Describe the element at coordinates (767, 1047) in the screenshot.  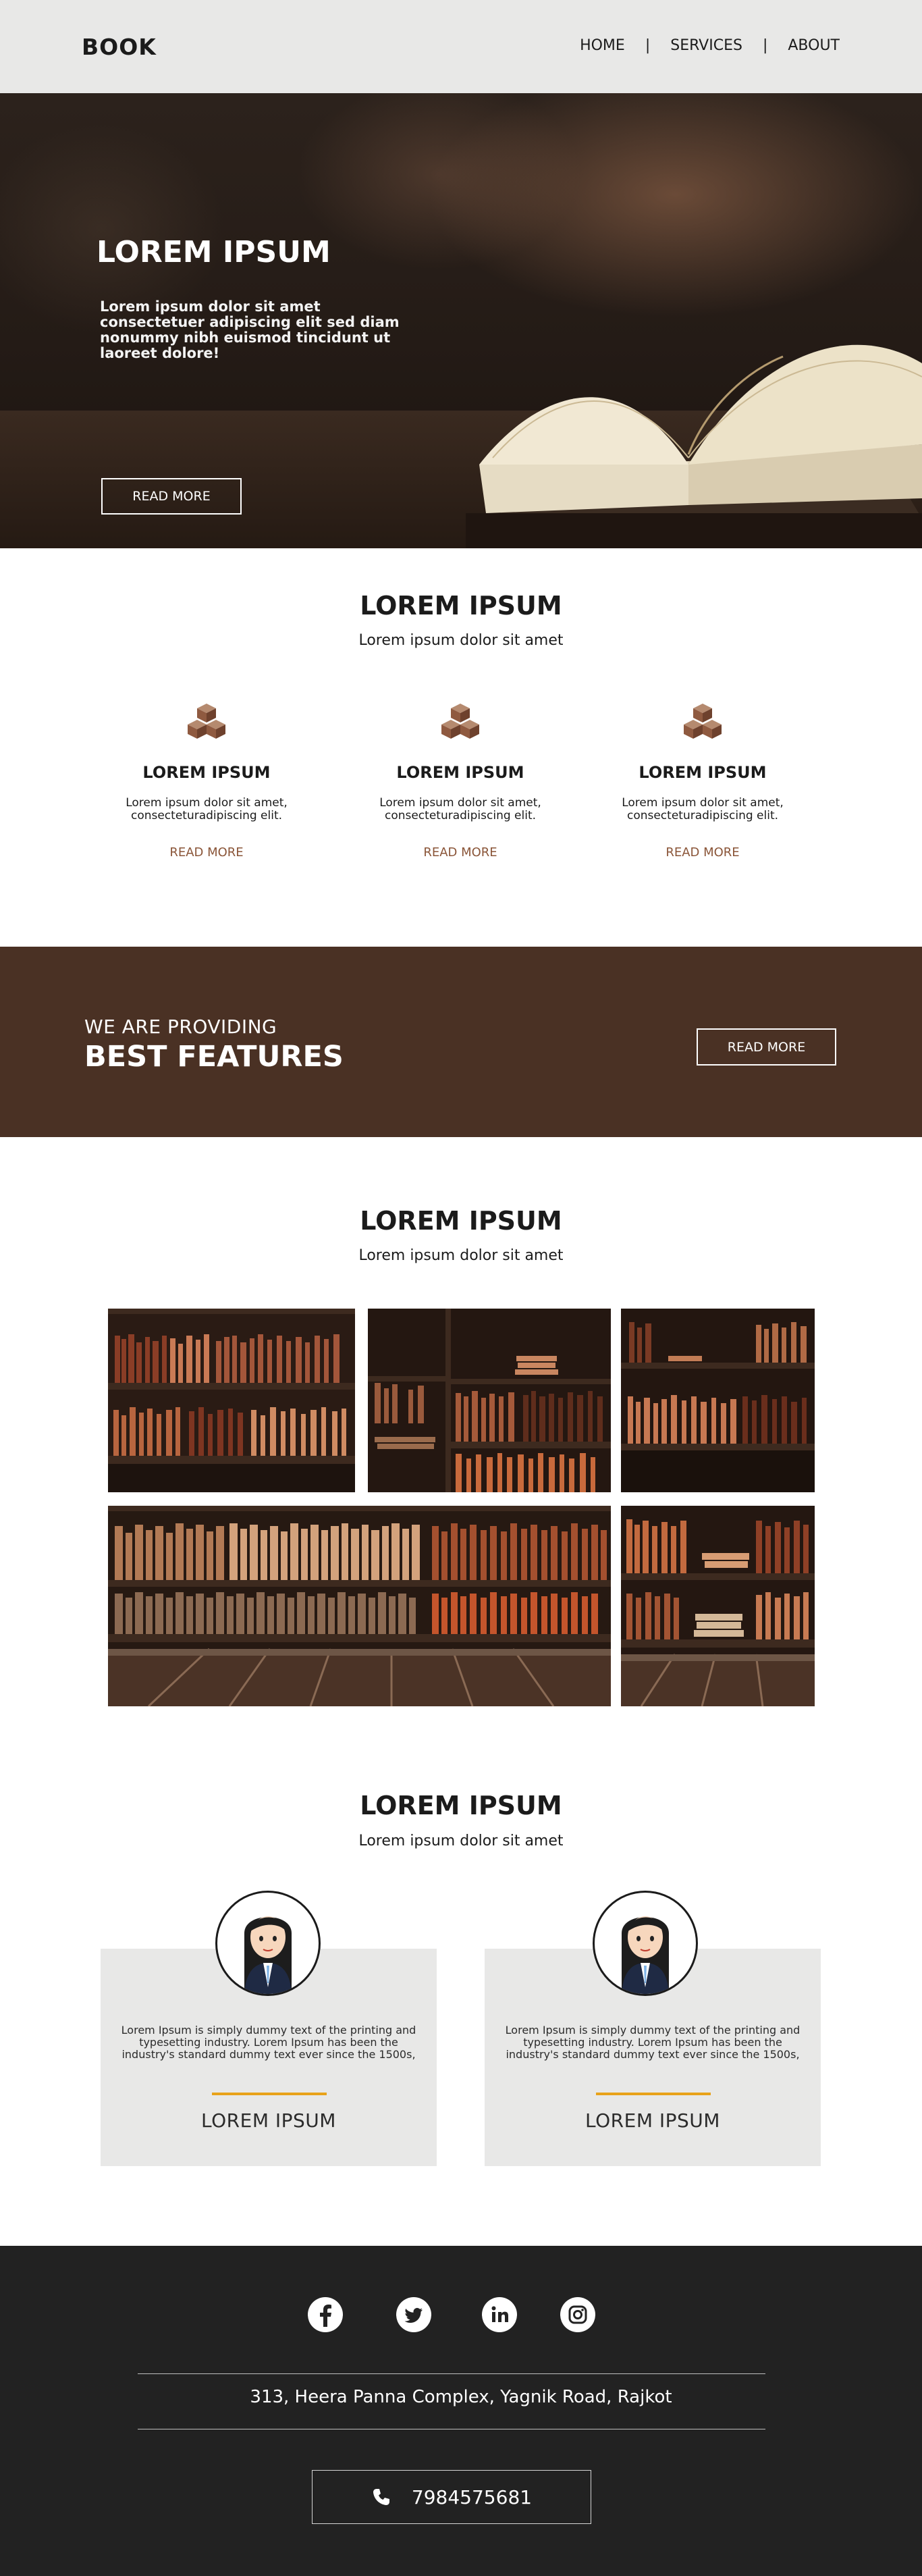
I see `banner-read-more-button: READ MORE` at that location.